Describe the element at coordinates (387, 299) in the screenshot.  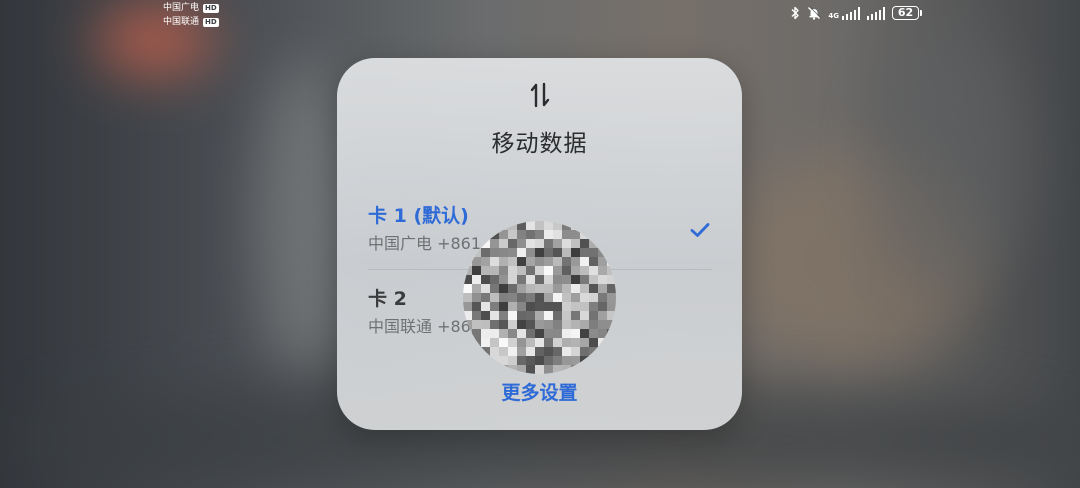
I see `sim-name: 卡 2` at that location.